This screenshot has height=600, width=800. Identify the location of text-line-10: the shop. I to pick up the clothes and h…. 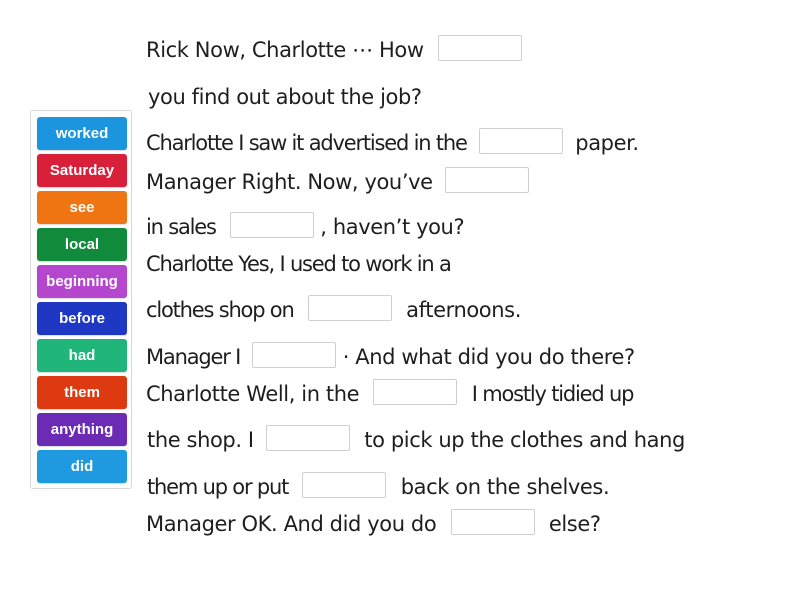
(416, 439).